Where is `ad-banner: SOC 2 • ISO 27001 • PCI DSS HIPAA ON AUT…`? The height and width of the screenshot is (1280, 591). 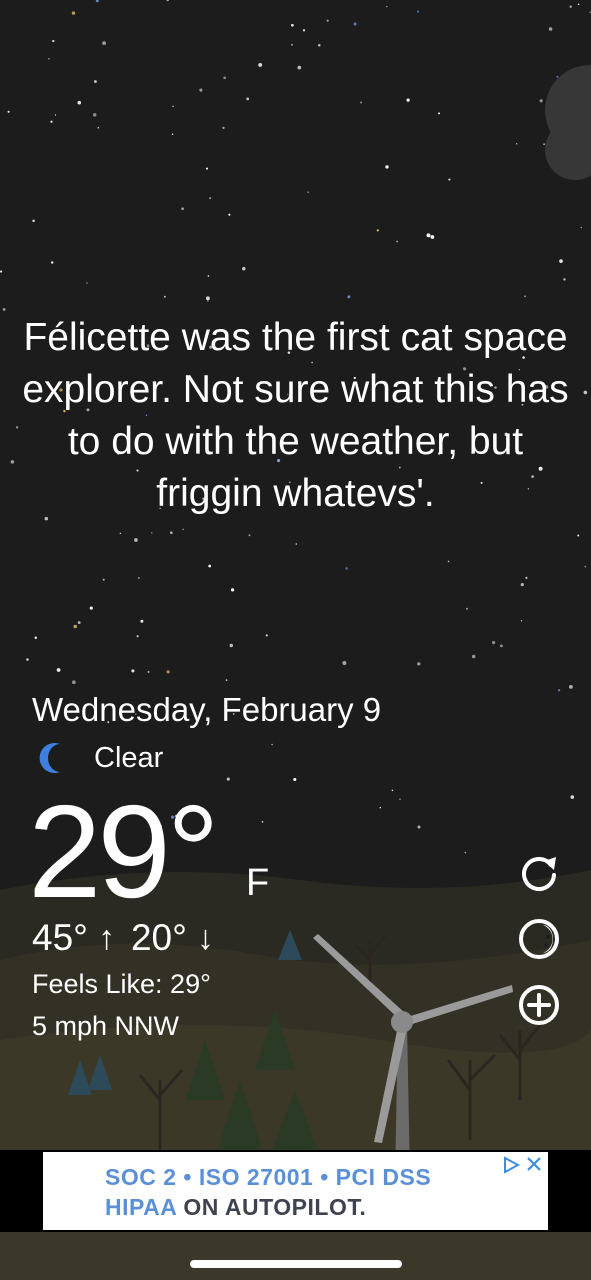 ad-banner: SOC 2 • ISO 27001 • PCI DSS HIPAA ON AUT… is located at coordinates (295, 1191).